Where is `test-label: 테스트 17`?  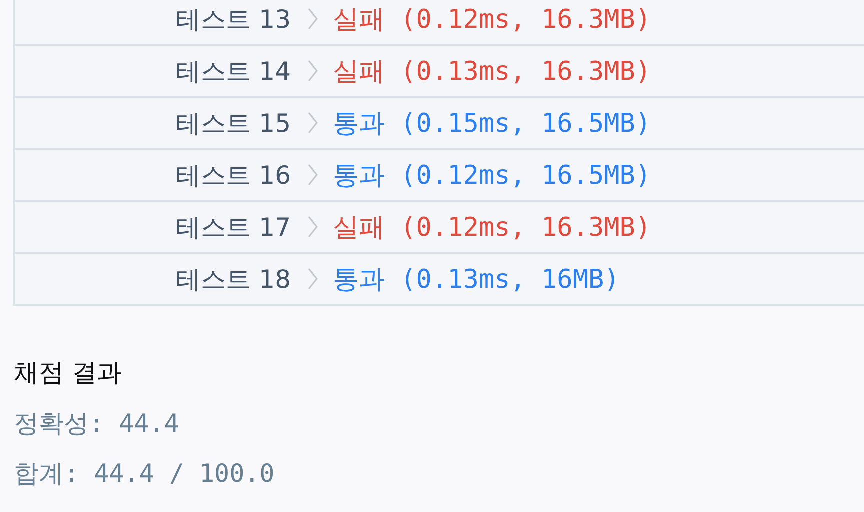 test-label: 테스트 17 is located at coordinates (233, 228).